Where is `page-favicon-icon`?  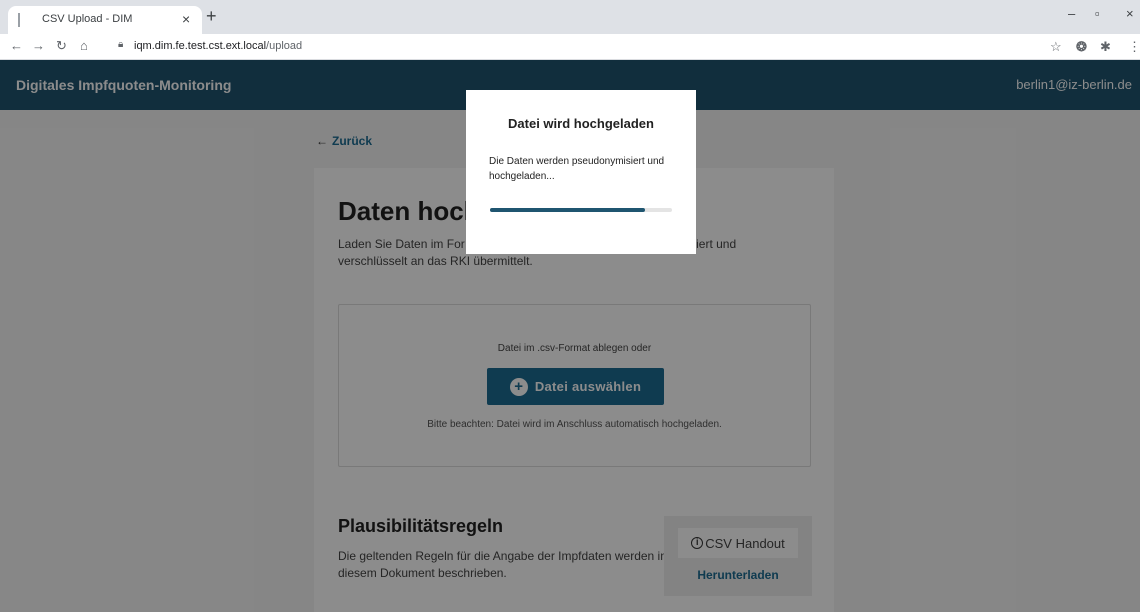 page-favicon-icon is located at coordinates (25, 20).